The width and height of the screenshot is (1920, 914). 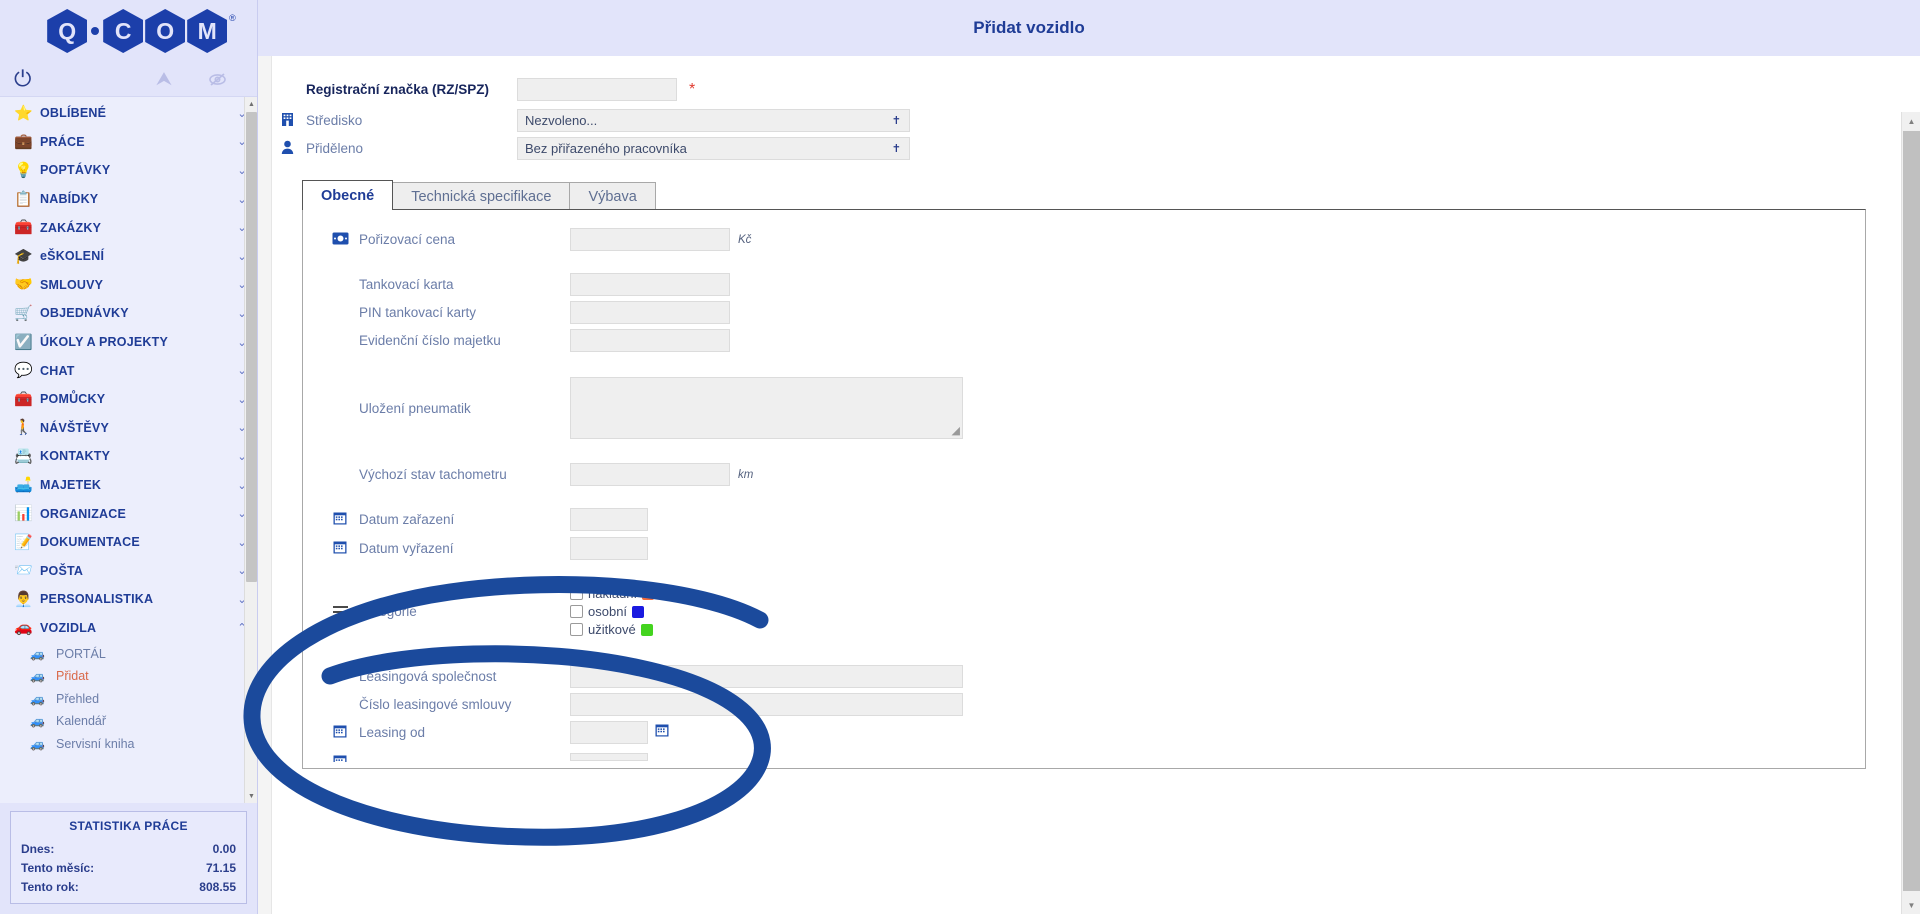 What do you see at coordinates (287, 149) in the screenshot?
I see `person-icon` at bounding box center [287, 149].